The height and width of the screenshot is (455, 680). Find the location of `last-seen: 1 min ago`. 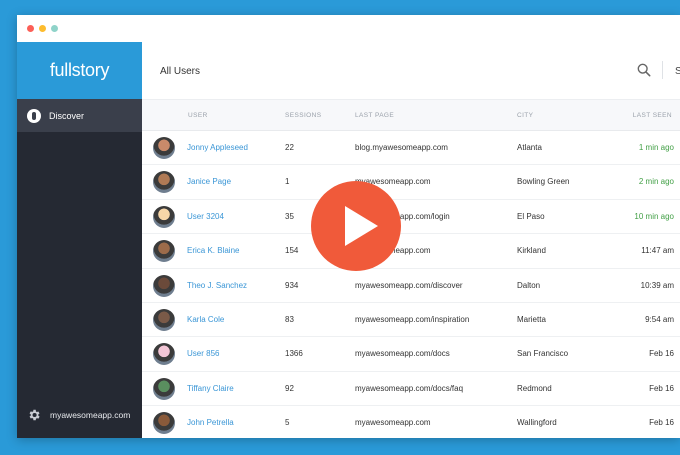

last-seen: 1 min ago is located at coordinates (656, 147).